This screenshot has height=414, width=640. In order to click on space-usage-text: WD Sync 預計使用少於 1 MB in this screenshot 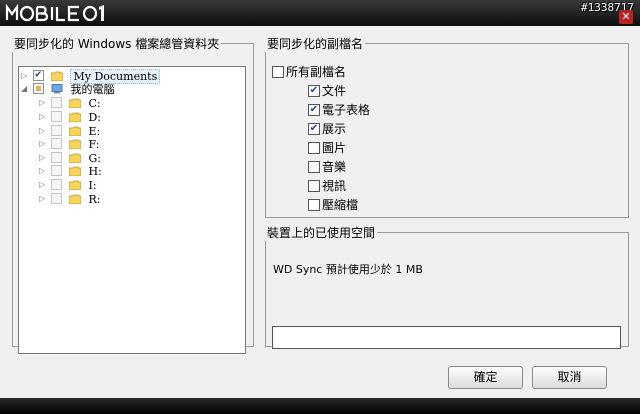, I will do `click(348, 269)`.